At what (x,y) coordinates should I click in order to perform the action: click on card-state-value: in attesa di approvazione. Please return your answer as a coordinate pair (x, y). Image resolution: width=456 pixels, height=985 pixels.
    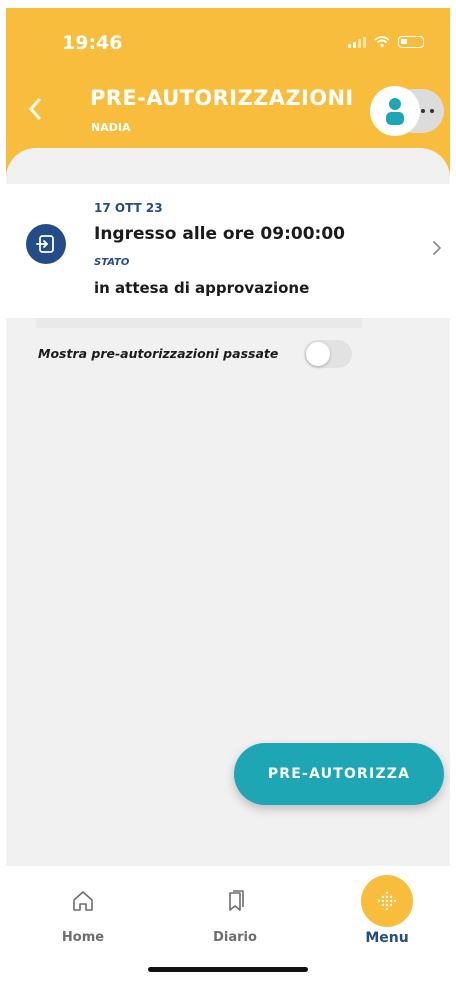
    Looking at the image, I should click on (202, 288).